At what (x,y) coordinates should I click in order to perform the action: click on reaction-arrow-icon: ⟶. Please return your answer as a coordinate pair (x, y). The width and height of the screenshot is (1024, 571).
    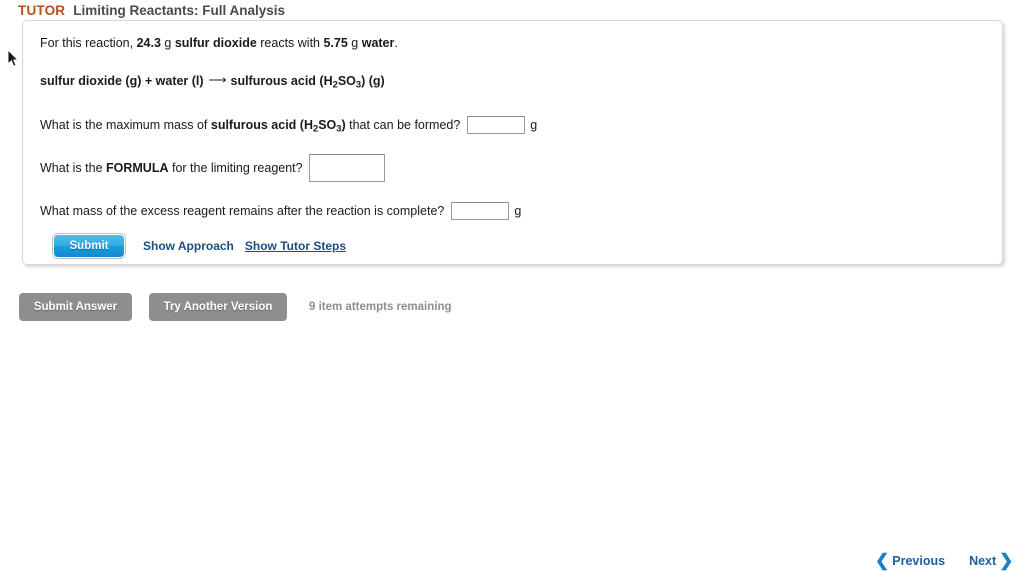
    Looking at the image, I should click on (217, 80).